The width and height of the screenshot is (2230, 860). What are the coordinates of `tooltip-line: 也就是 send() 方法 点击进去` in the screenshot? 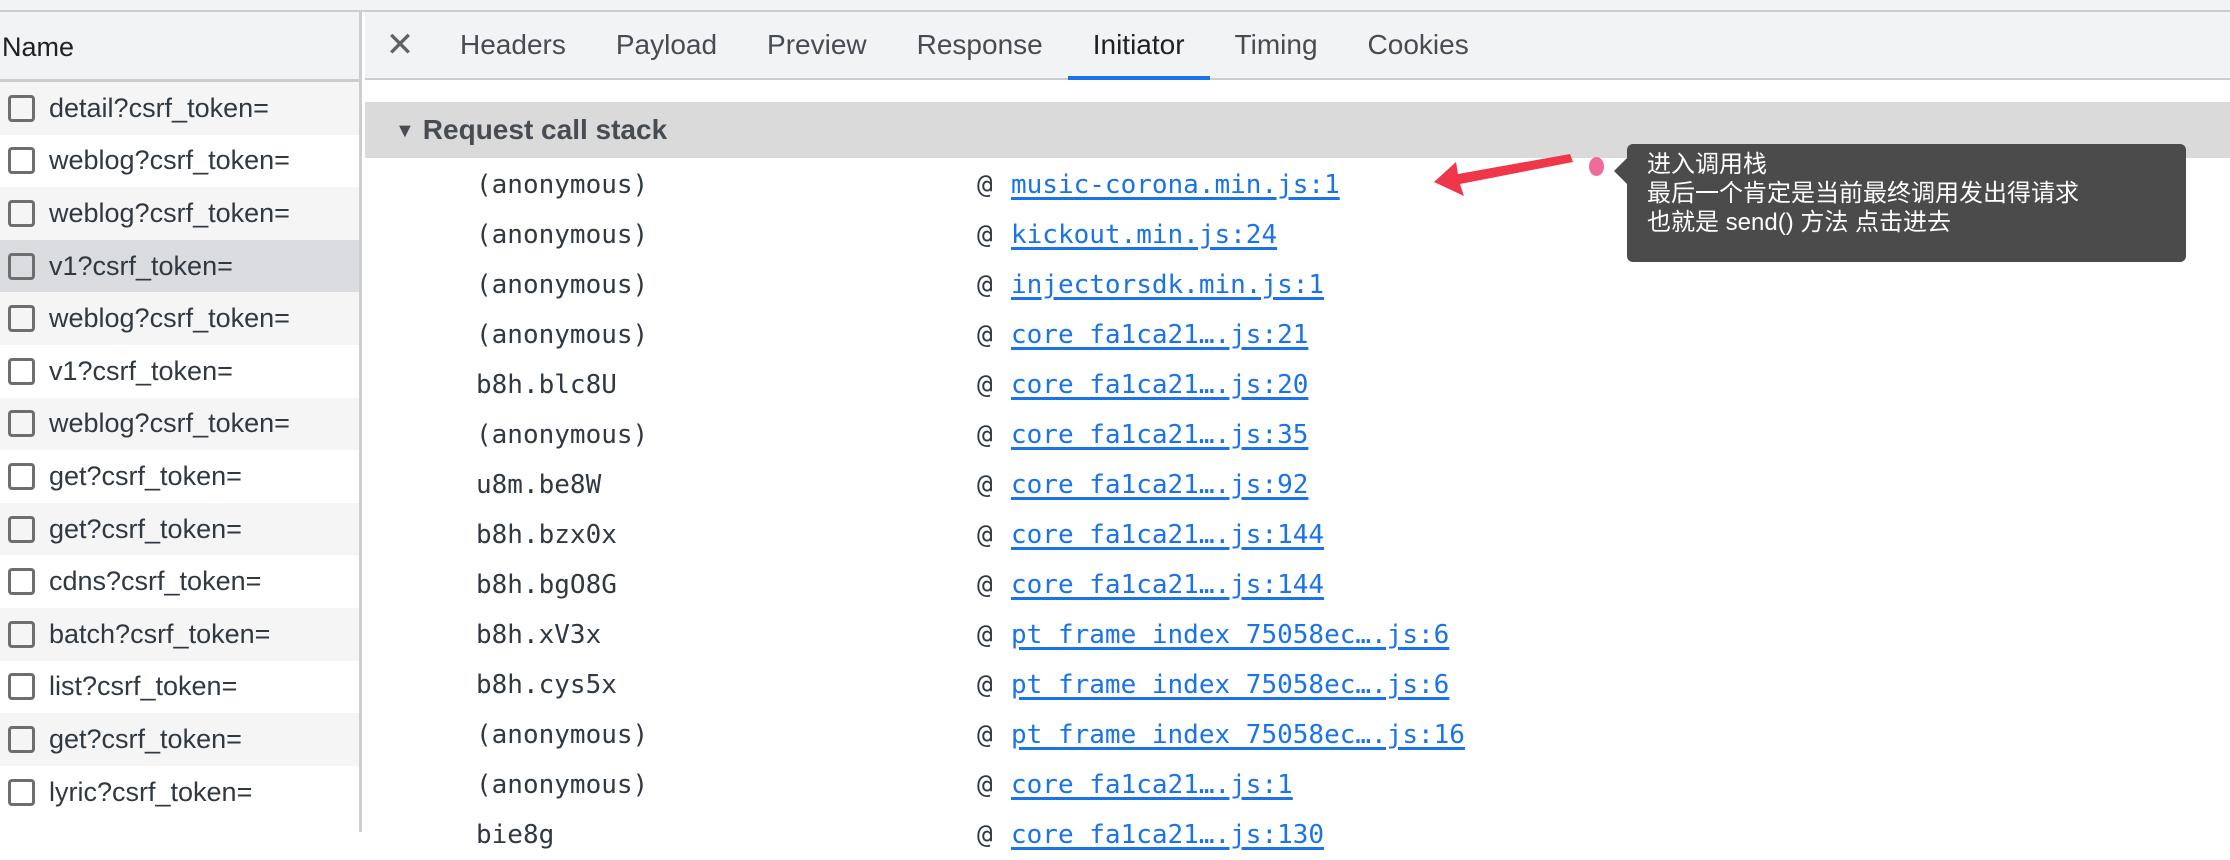 It's located at (1799, 222).